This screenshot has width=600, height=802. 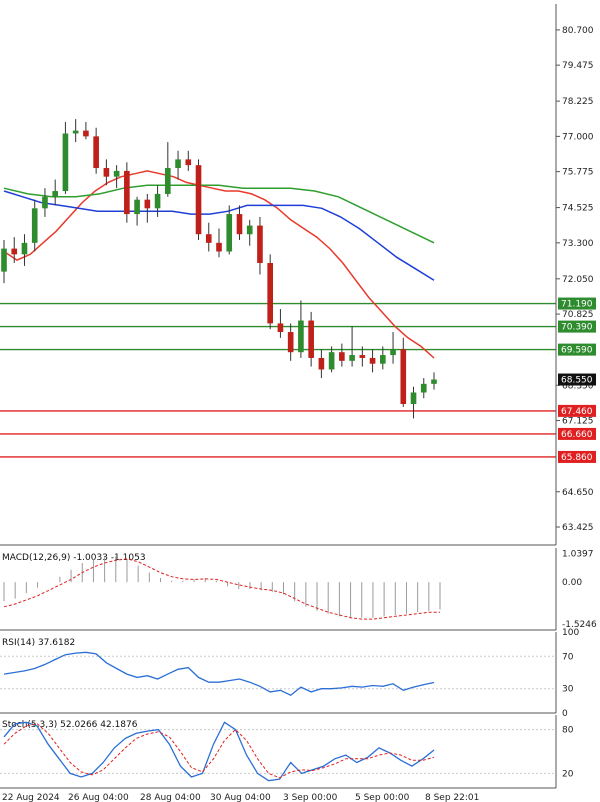 What do you see at coordinates (382, 797) in the screenshot?
I see `time-tick-label: 5 Sep 00:00` at bounding box center [382, 797].